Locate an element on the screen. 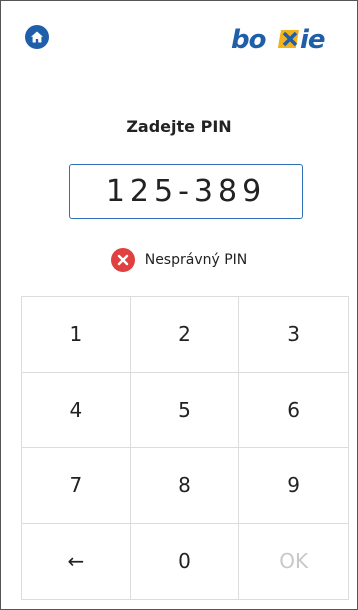 The image size is (358, 610). key-6: 6 is located at coordinates (293, 410).